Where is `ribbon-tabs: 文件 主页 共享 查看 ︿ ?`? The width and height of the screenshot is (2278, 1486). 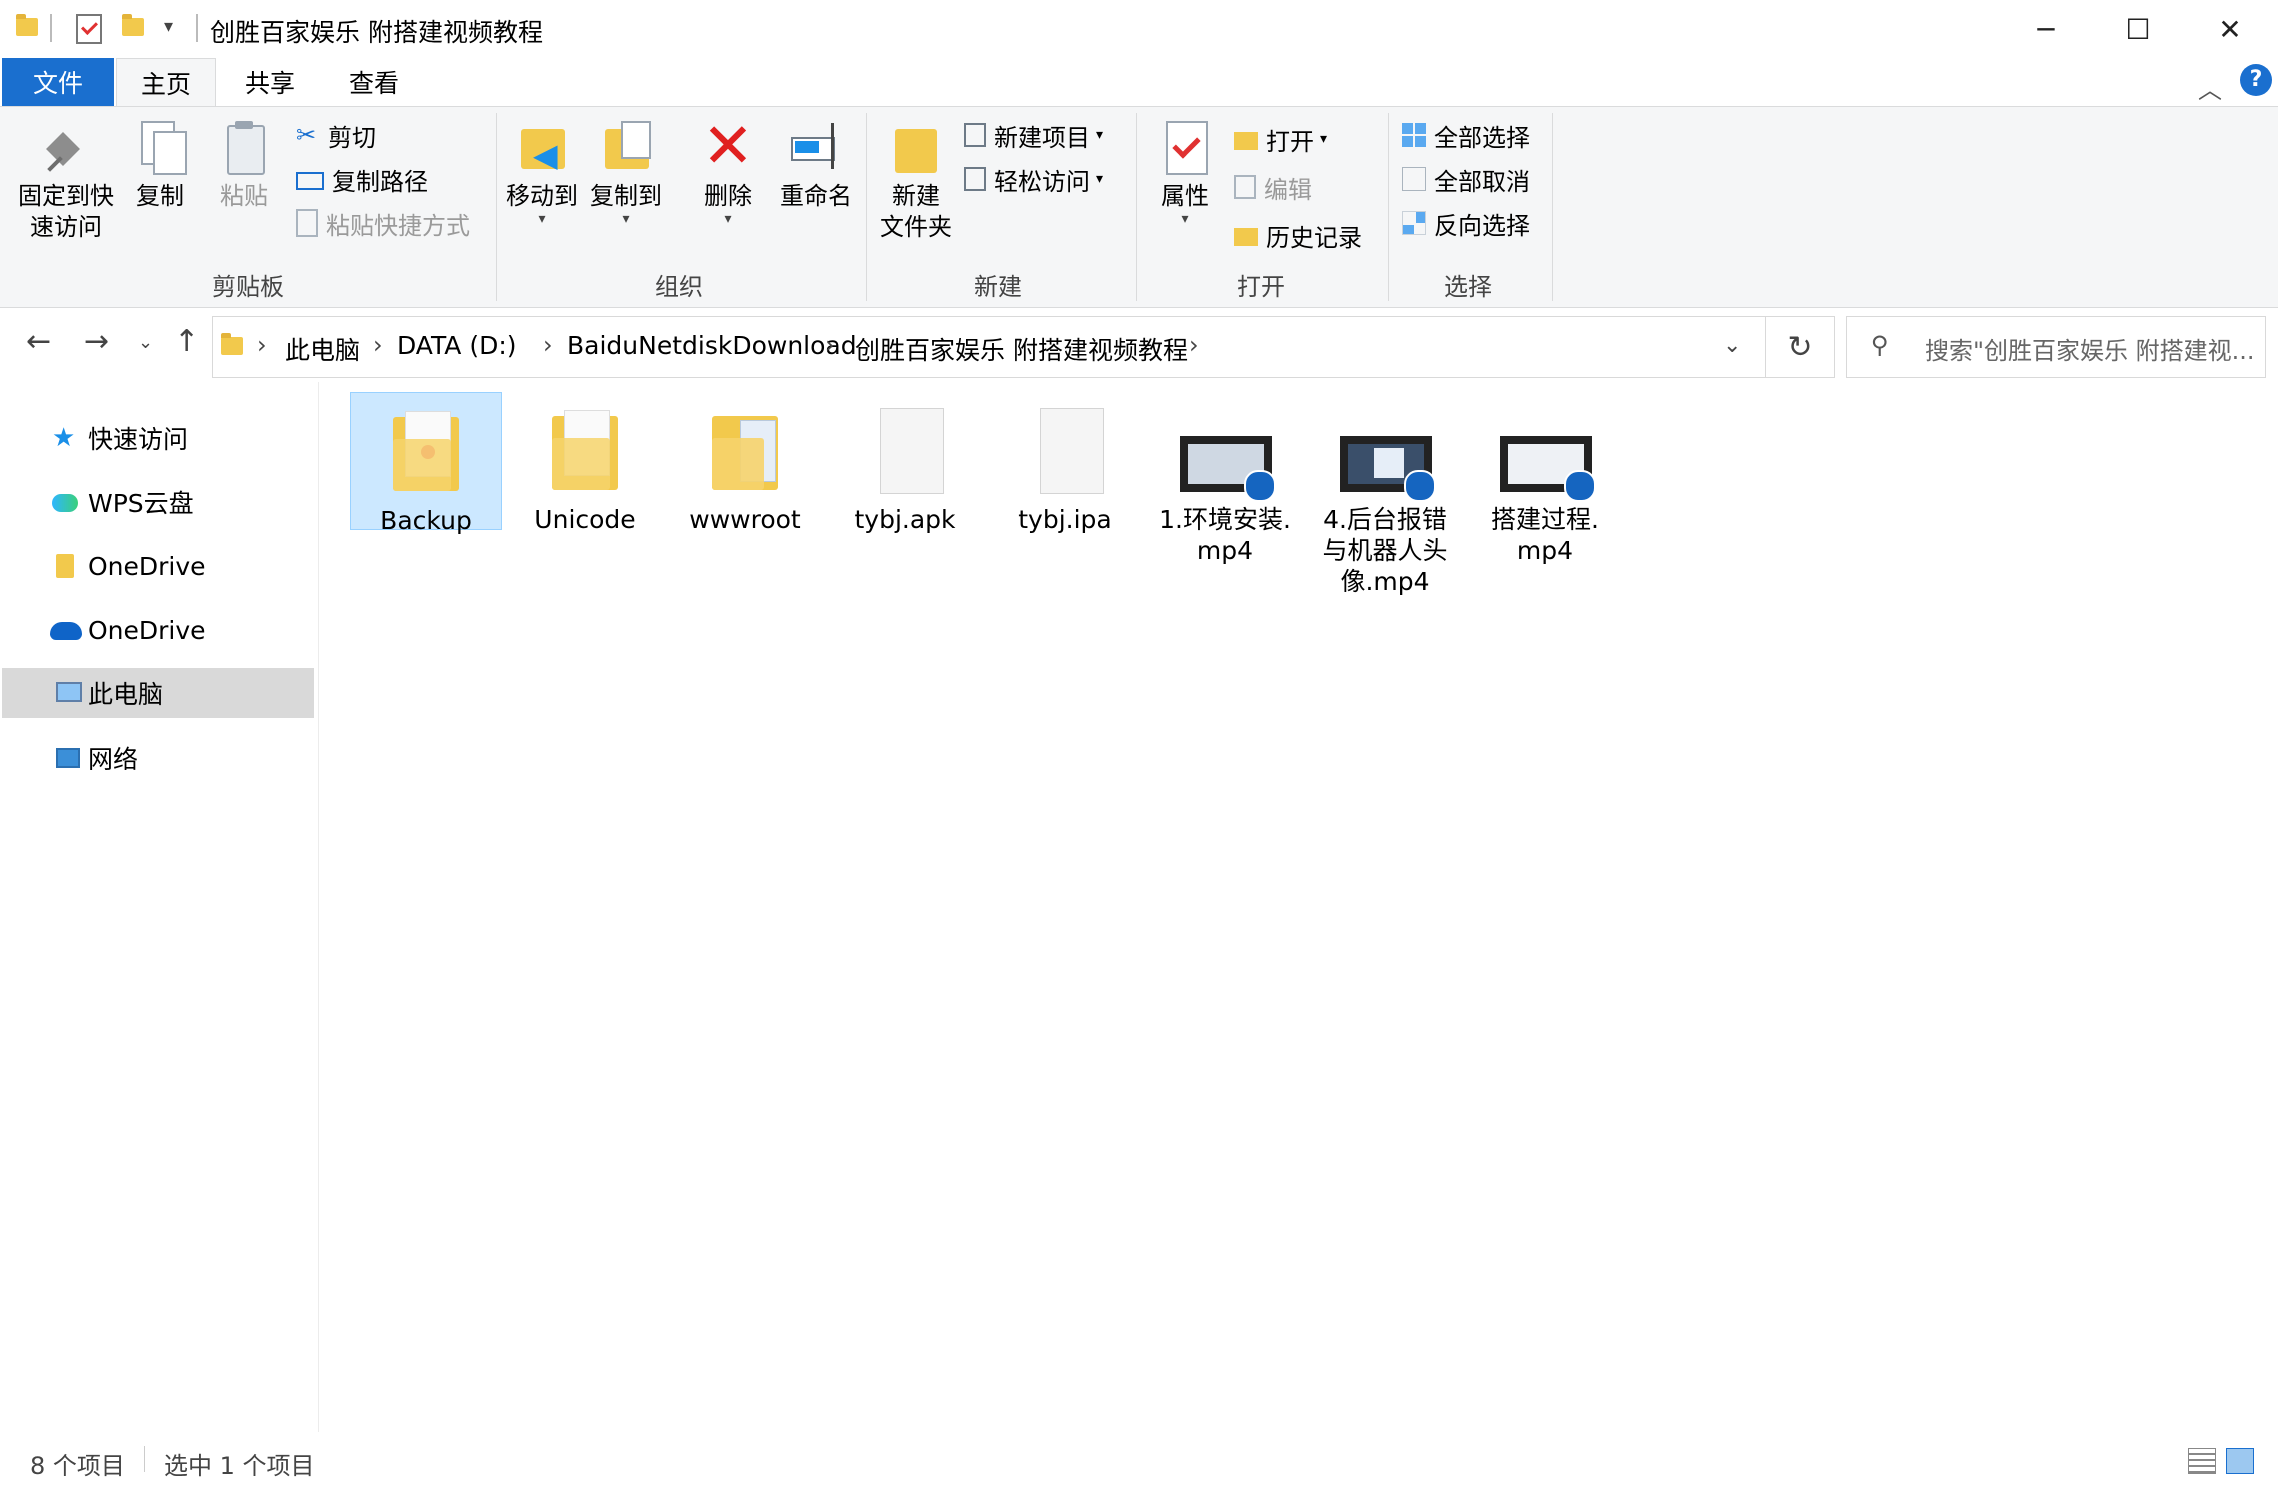 ribbon-tabs: 文件 主页 共享 查看 ︿ ? is located at coordinates (1139, 82).